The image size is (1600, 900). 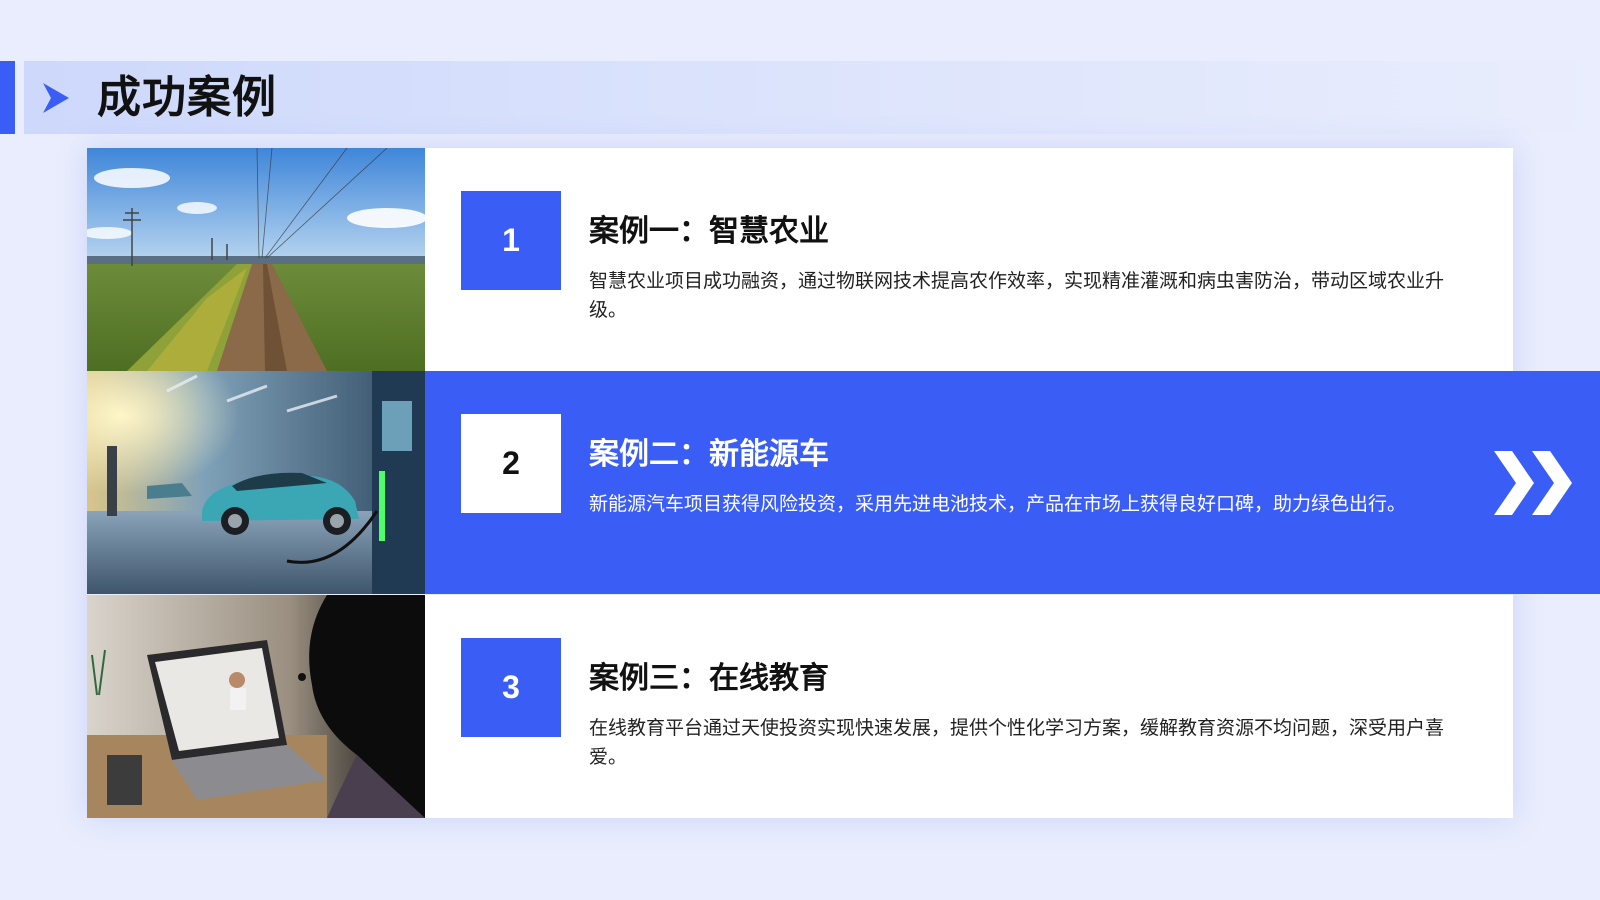 What do you see at coordinates (56, 98) in the screenshot?
I see `chevron-right-icon` at bounding box center [56, 98].